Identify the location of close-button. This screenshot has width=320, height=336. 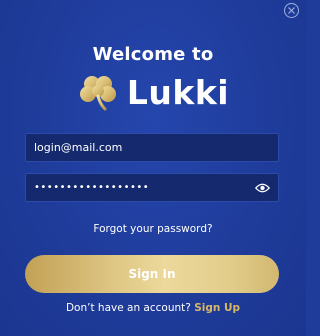
(291, 10).